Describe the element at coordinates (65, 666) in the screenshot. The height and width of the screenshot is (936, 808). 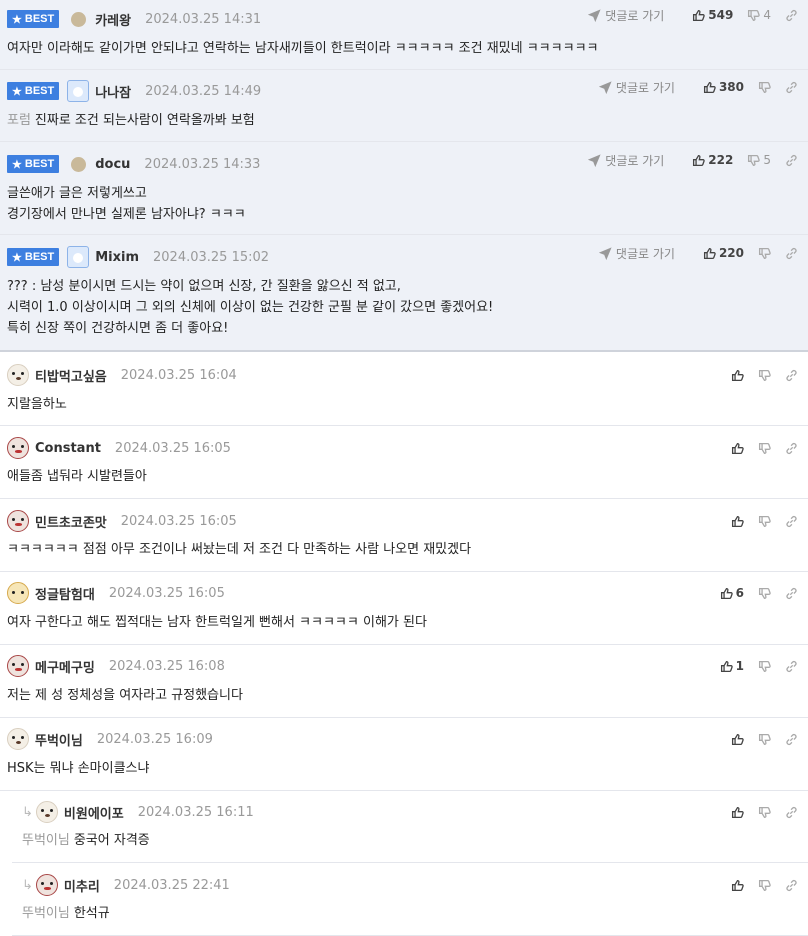
I see `nickname: 메구메구밍` at that location.